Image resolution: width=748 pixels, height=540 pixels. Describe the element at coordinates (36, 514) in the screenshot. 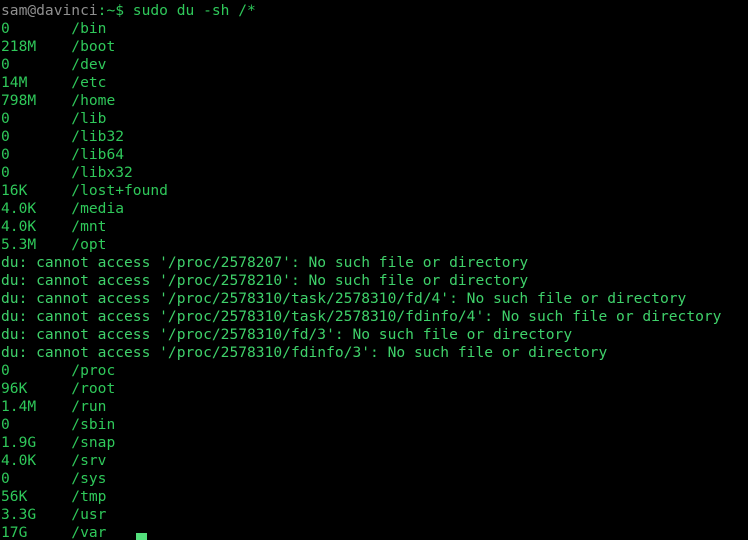

I see `du-entry-size: 3.3G` at that location.